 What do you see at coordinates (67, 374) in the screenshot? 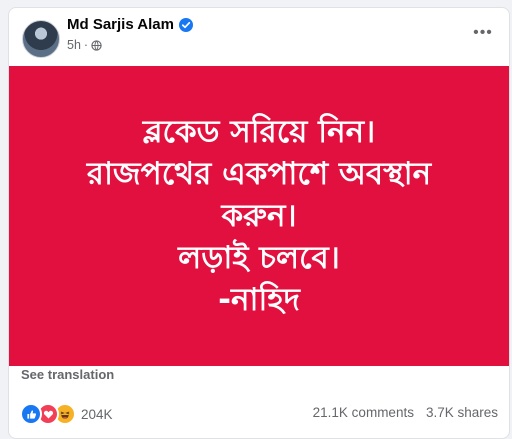
I see `see-translation-link: See translation` at bounding box center [67, 374].